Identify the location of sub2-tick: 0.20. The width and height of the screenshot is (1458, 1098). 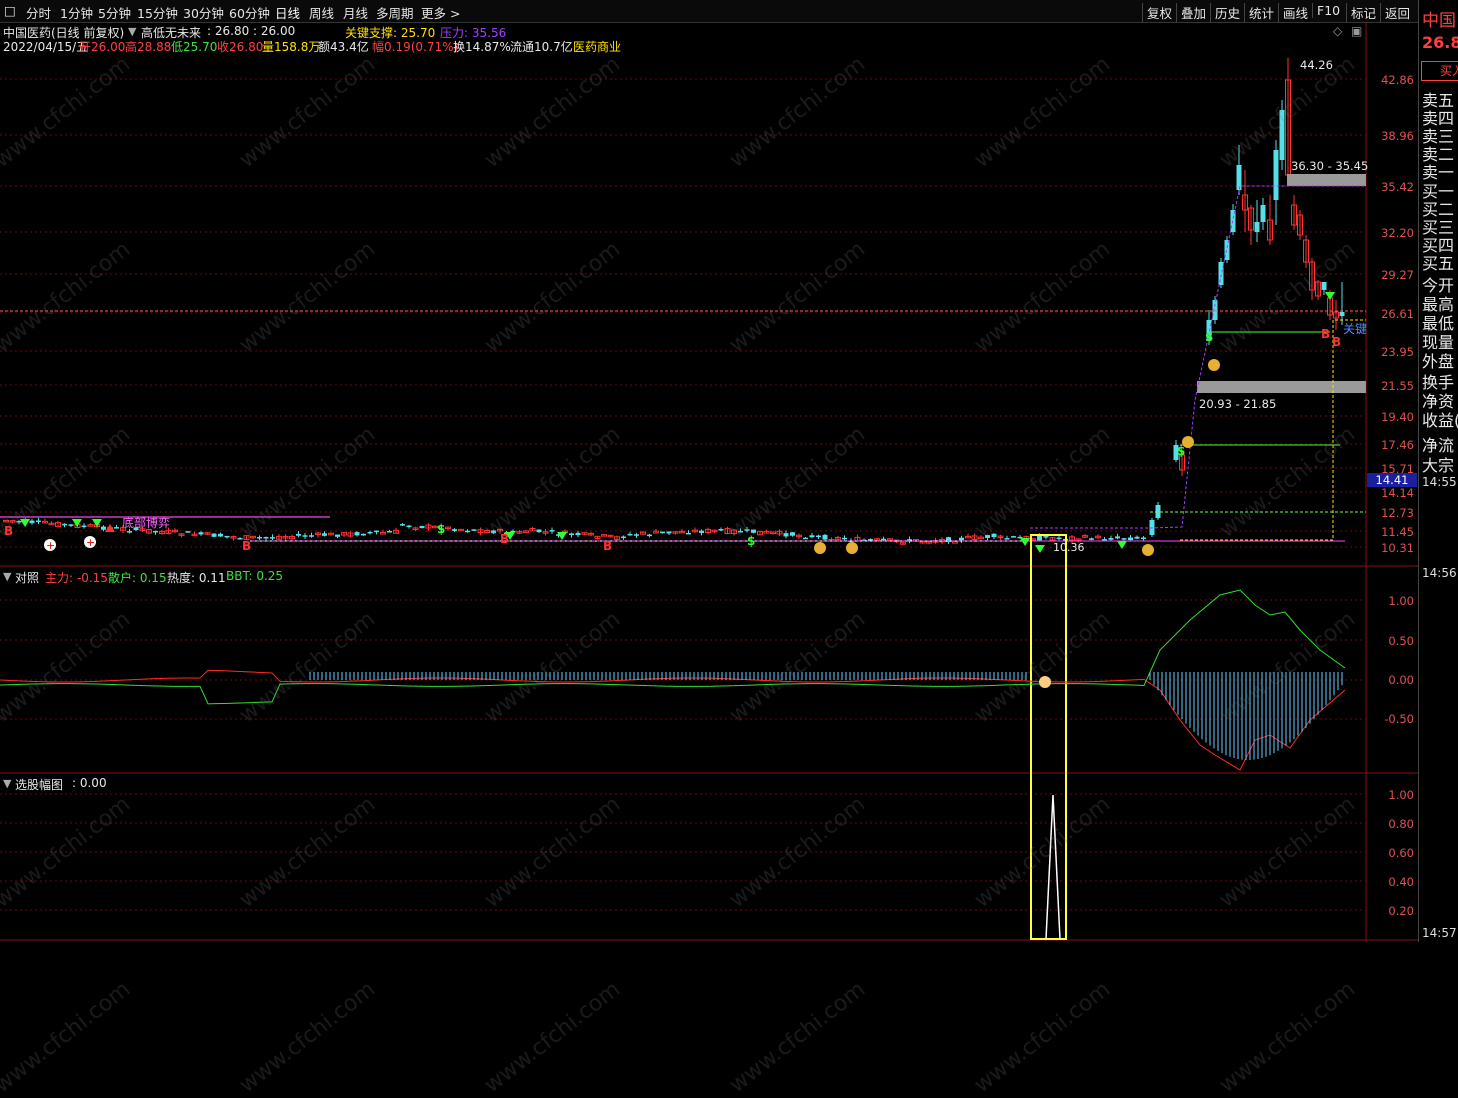
(1401, 911).